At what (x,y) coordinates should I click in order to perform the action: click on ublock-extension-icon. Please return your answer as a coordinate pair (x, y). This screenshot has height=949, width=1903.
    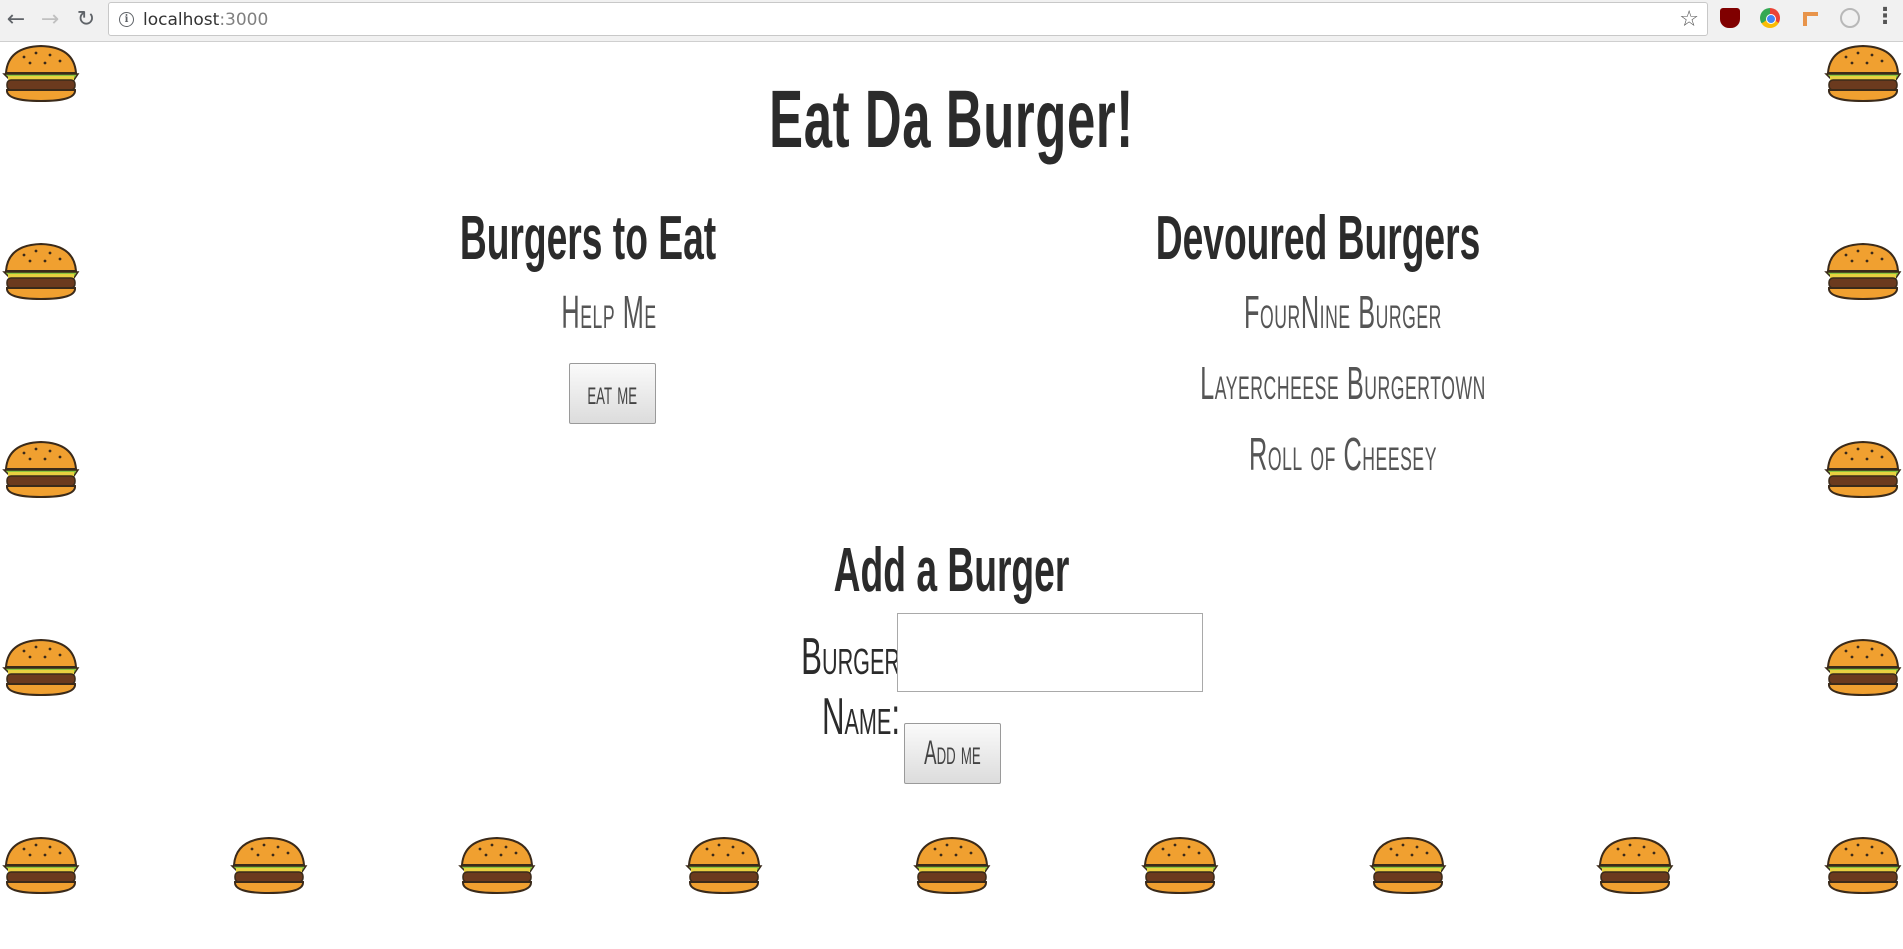
    Looking at the image, I should click on (1730, 18).